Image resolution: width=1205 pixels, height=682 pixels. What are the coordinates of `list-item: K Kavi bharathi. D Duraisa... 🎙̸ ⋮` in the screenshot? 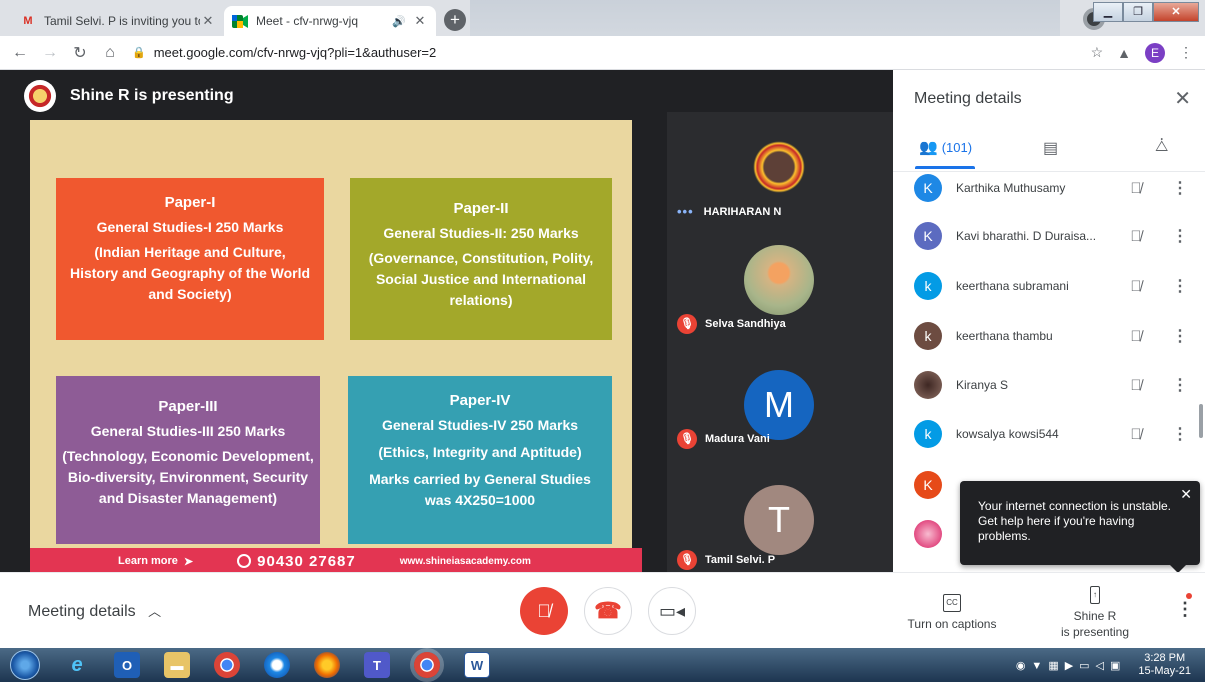 It's located at (1049, 236).